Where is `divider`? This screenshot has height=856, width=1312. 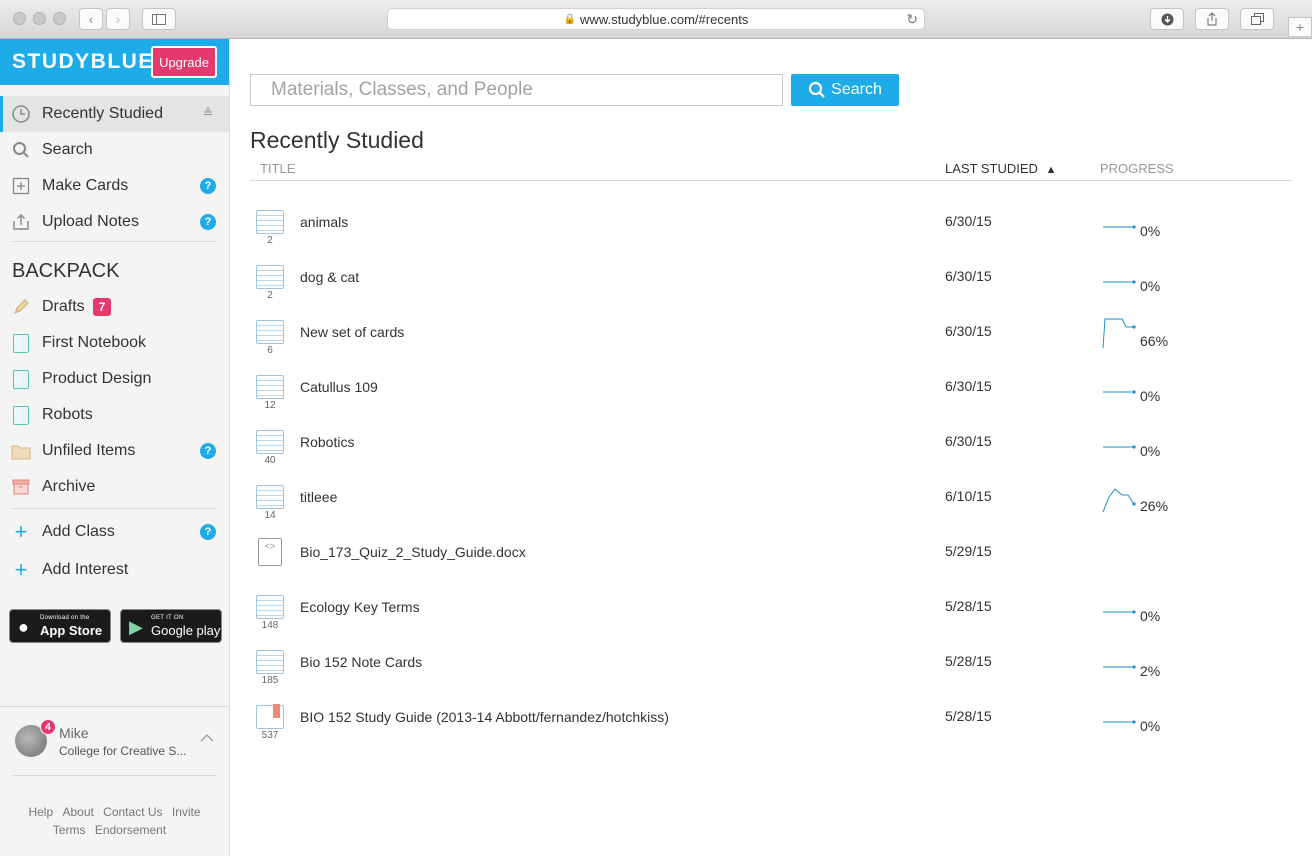 divider is located at coordinates (114, 241).